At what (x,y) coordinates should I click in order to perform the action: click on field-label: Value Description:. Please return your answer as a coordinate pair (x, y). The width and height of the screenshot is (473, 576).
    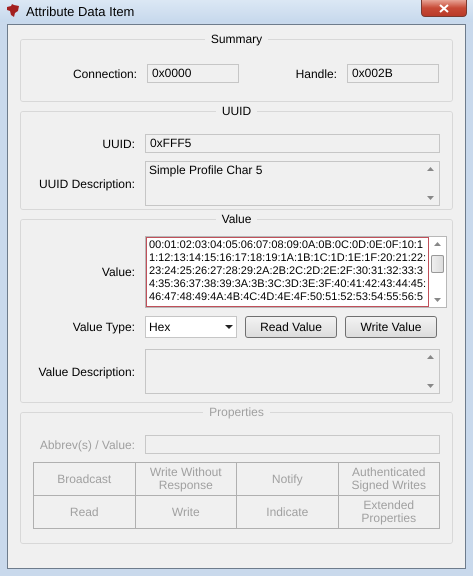
    Looking at the image, I should click on (87, 371).